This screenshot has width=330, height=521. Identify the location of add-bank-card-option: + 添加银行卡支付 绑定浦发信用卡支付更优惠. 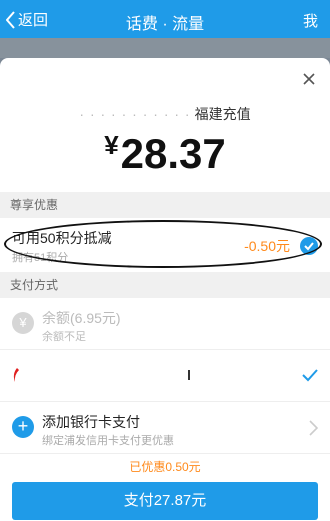
(165, 428).